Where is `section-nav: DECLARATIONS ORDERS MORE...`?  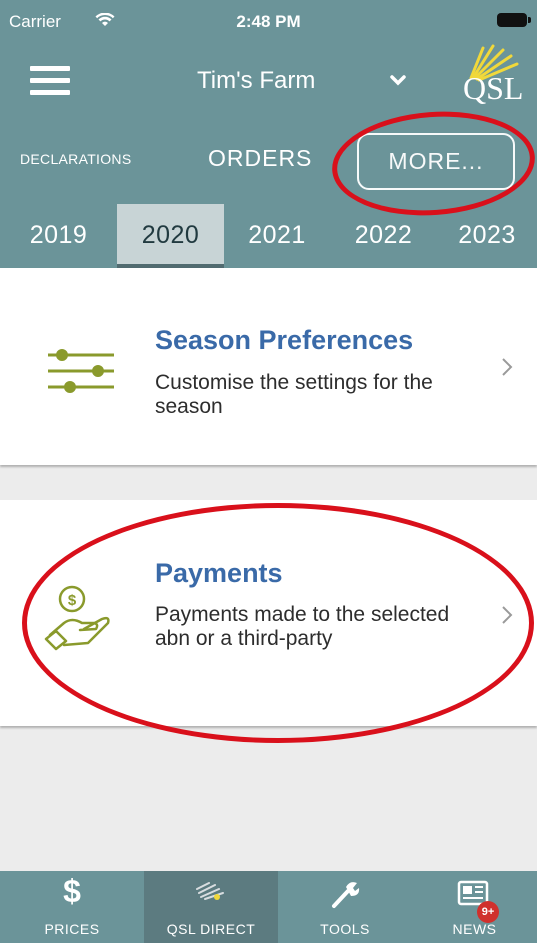 section-nav: DECLARATIONS ORDERS MORE... is located at coordinates (268, 161).